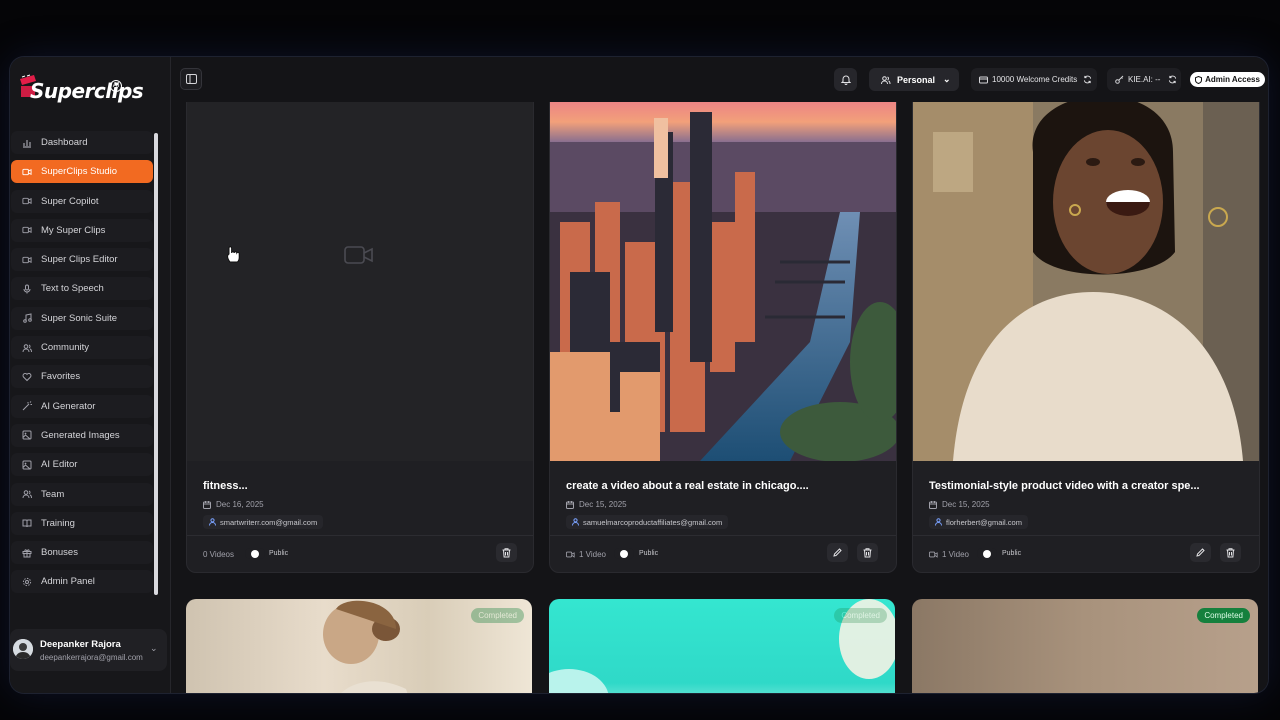 This screenshot has height=720, width=1280. Describe the element at coordinates (59, 553) in the screenshot. I see `sidebar-item-label: Bonuses` at that location.